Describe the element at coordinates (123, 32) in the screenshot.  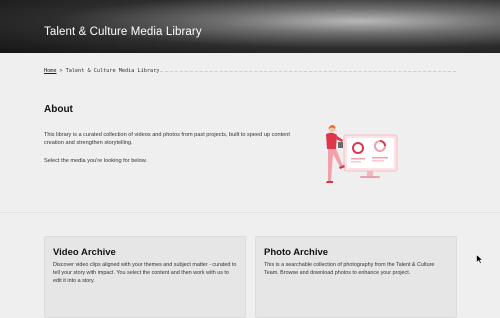
I see `page-title: Talent & Culture Media Library` at that location.